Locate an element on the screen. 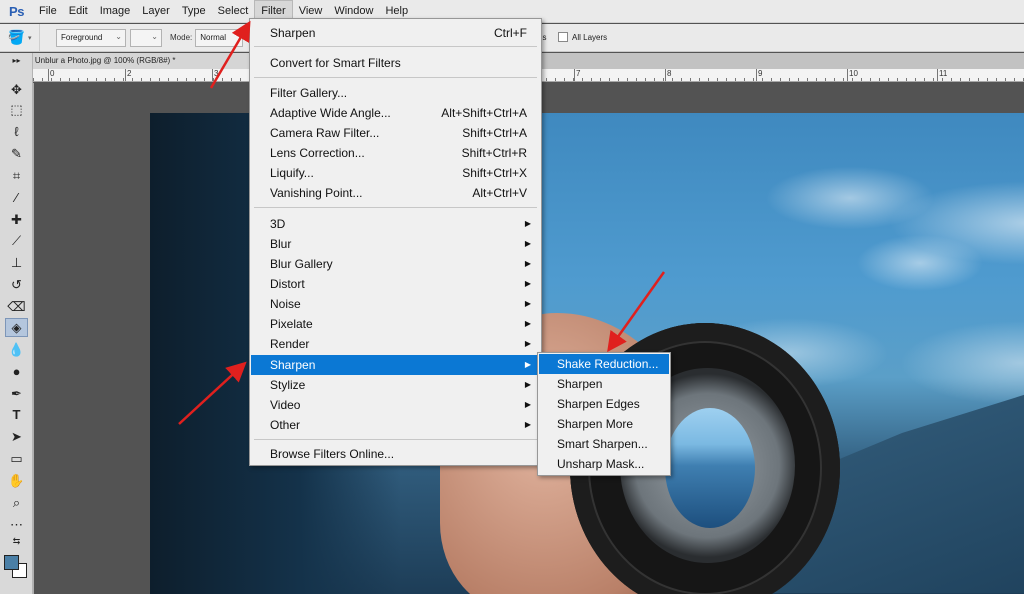 The image size is (1024, 594). menu-item-other: Other ▶ is located at coordinates (395, 425).